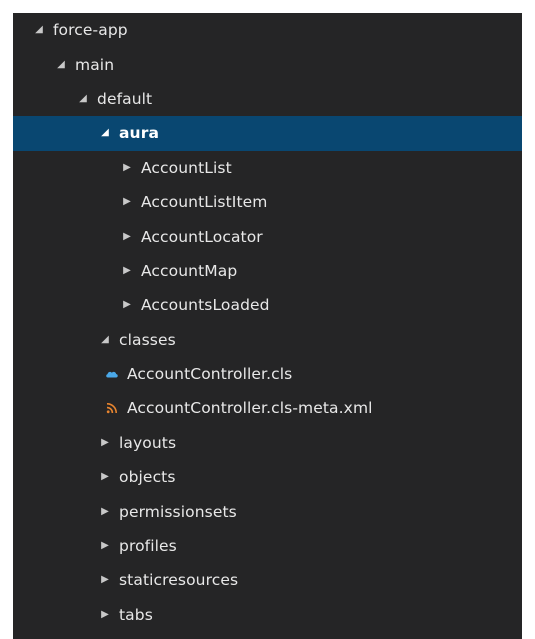 Image resolution: width=535 pixels, height=639 pixels. What do you see at coordinates (204, 202) in the screenshot?
I see `tree-item-label: AccountListItem` at bounding box center [204, 202].